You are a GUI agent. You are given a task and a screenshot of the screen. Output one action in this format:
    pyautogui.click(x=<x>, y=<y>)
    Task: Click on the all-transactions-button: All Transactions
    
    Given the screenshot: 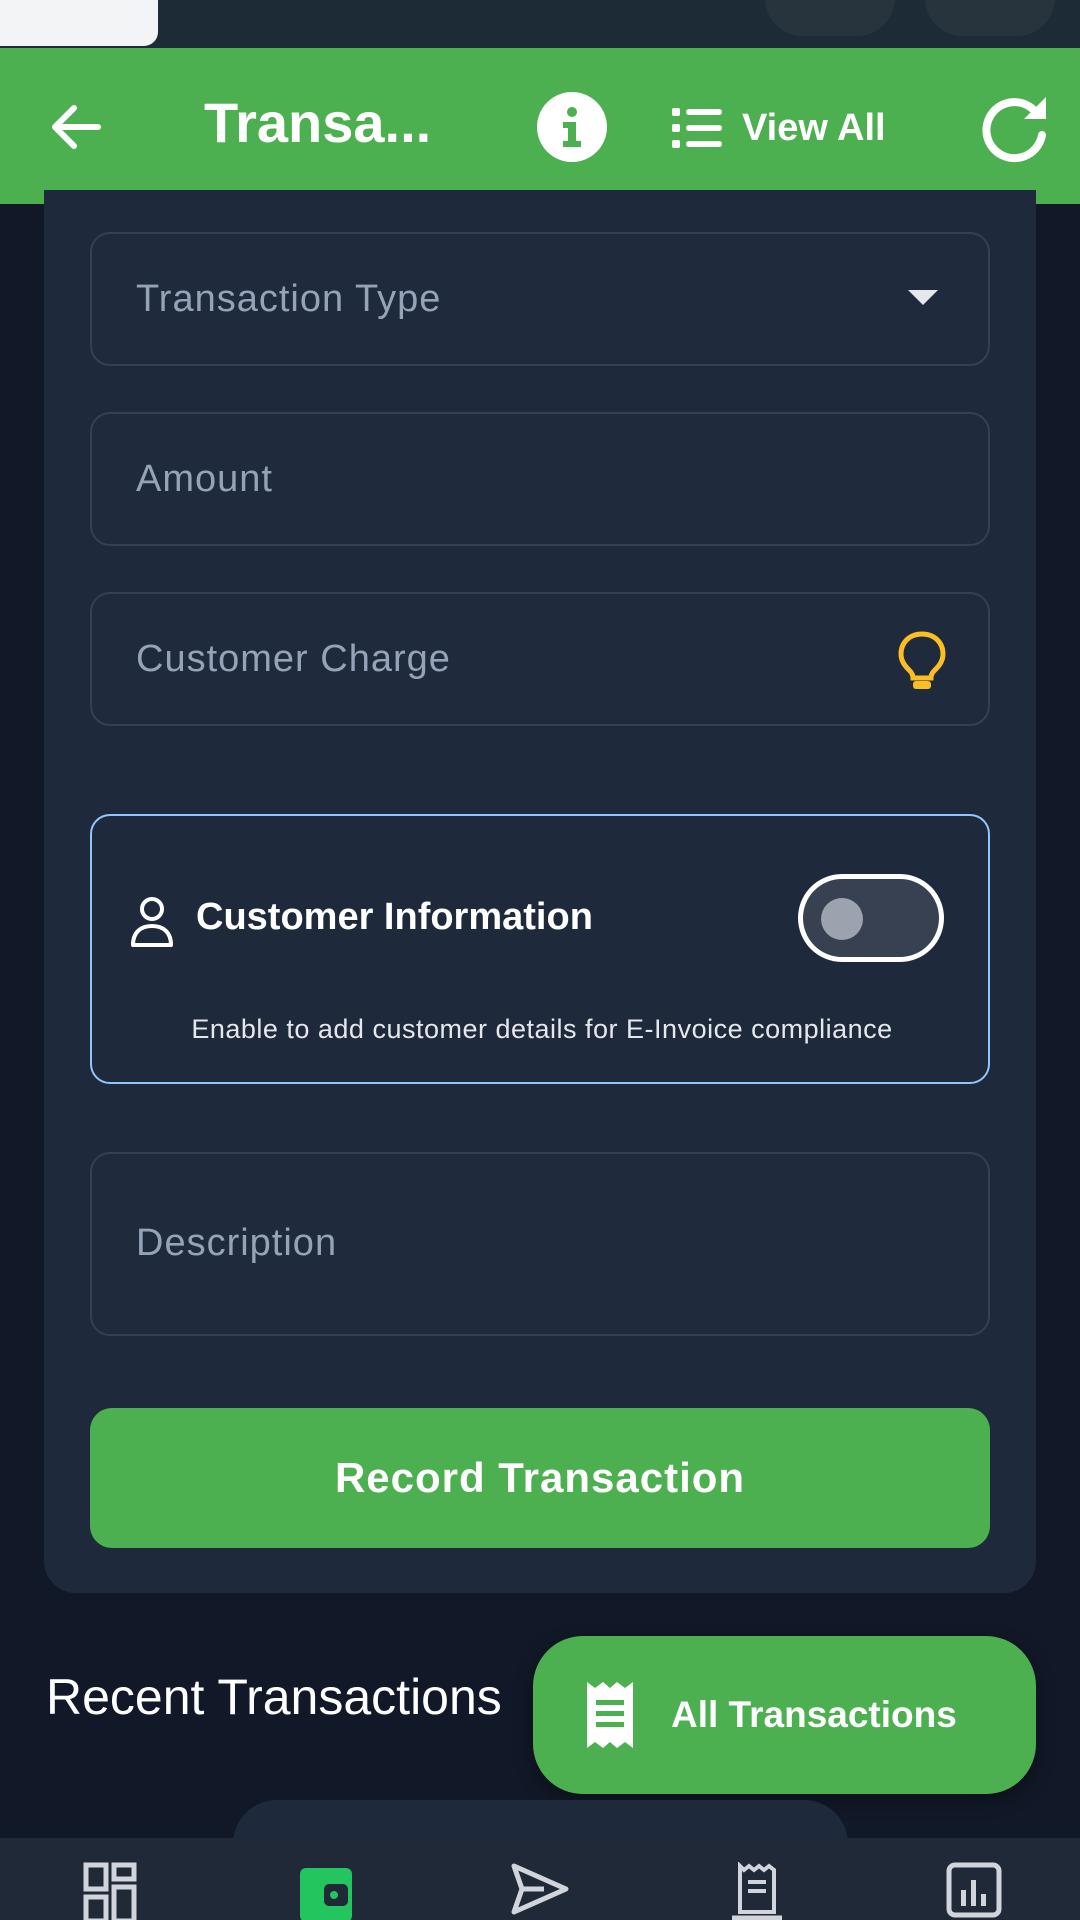 What is the action you would take?
    pyautogui.click(x=784, y=1715)
    